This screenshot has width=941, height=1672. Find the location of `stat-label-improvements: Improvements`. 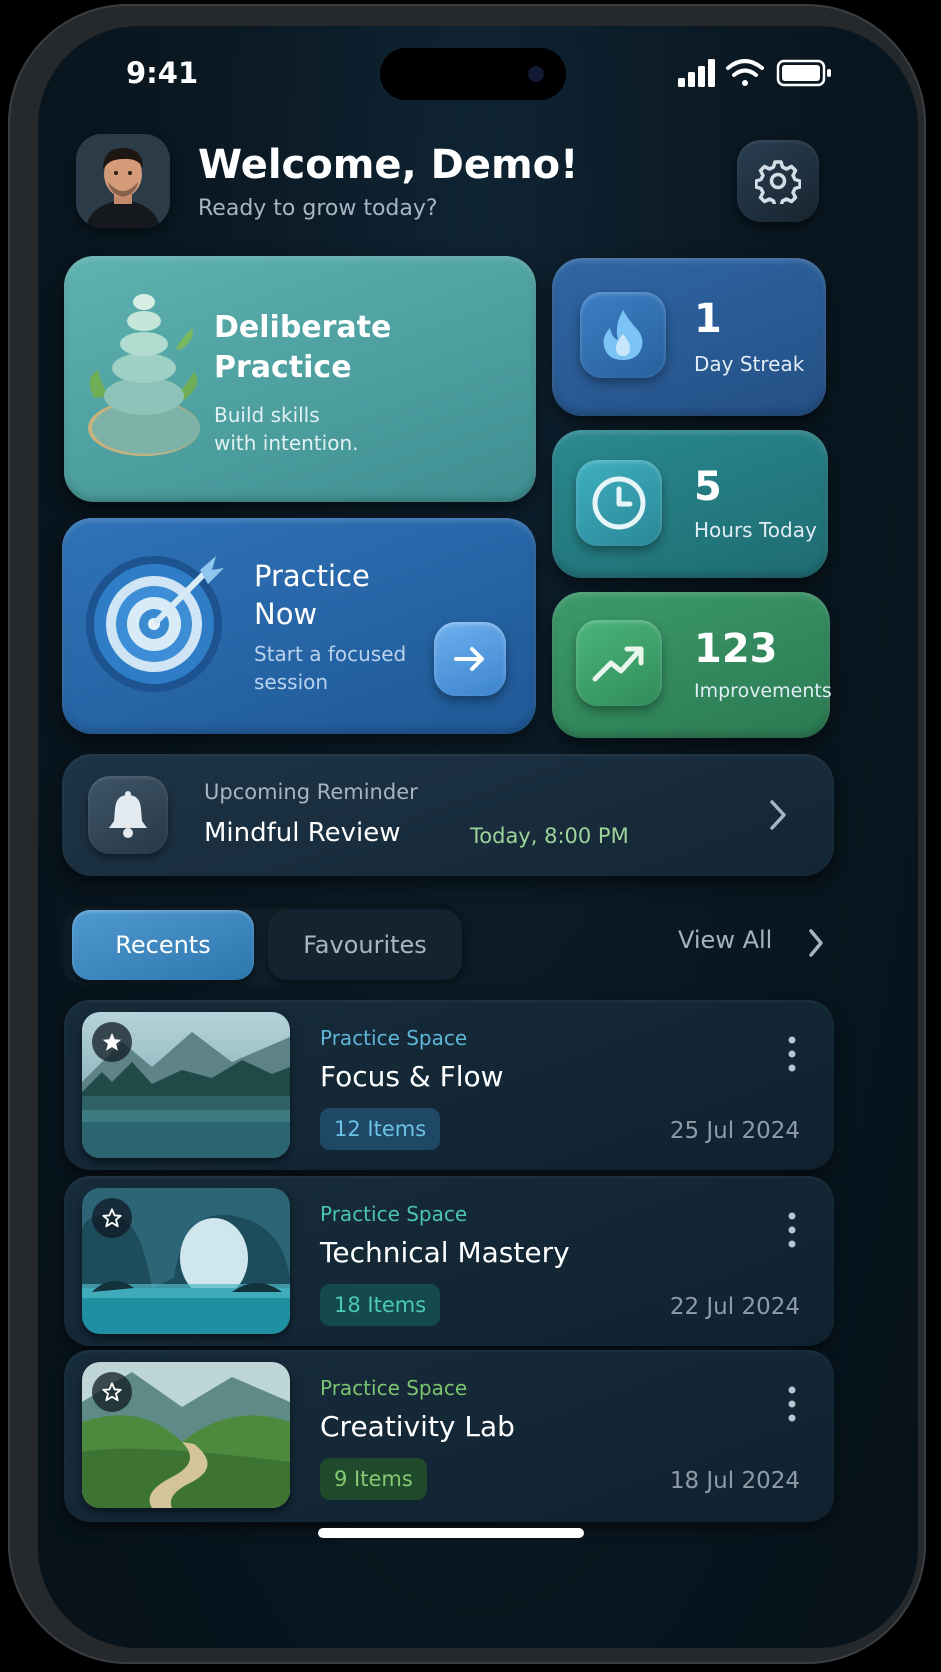

stat-label-improvements: Improvements is located at coordinates (763, 691).